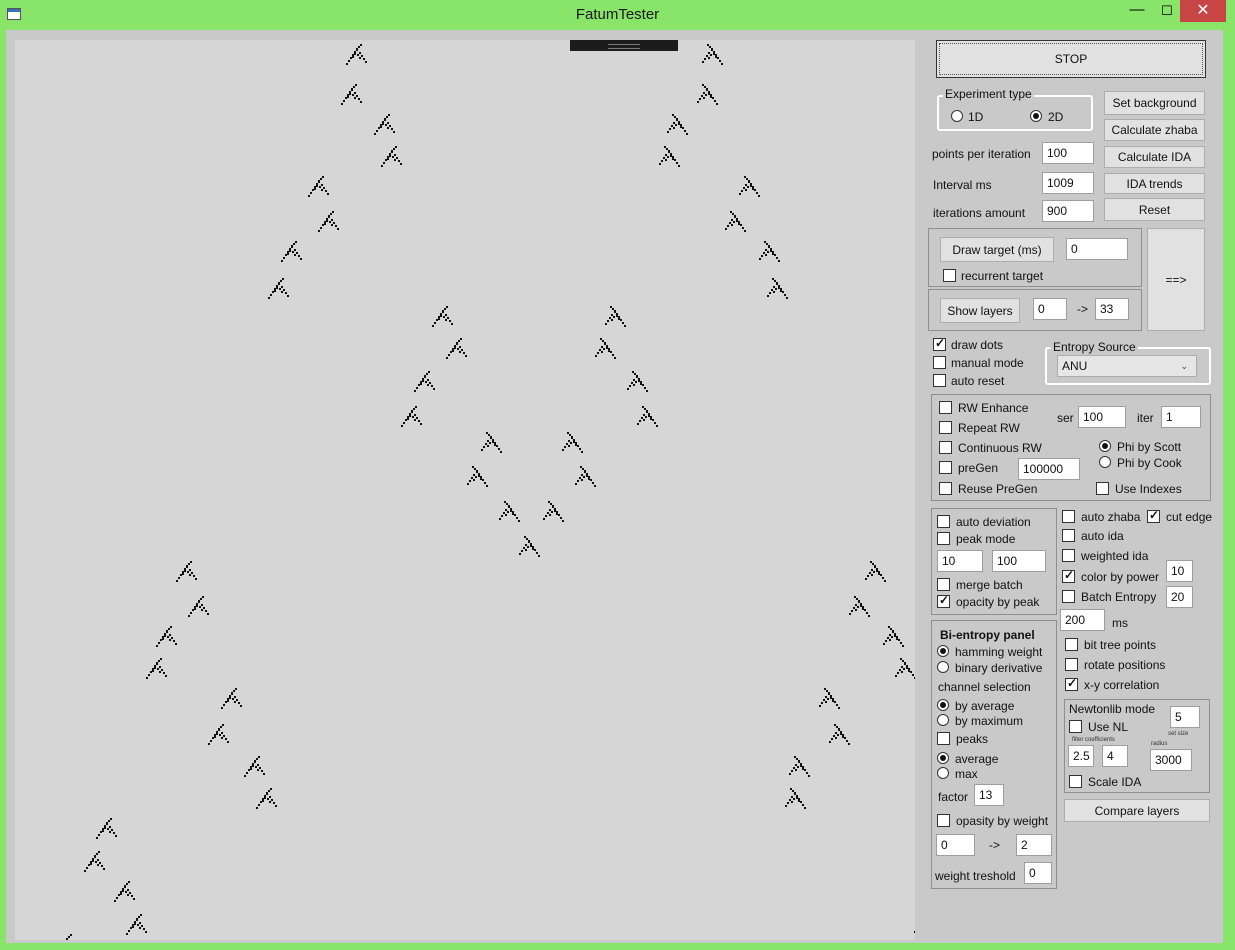 The width and height of the screenshot is (1235, 950). Describe the element at coordinates (939, 343) in the screenshot. I see `draw-dots-checkbox` at that location.